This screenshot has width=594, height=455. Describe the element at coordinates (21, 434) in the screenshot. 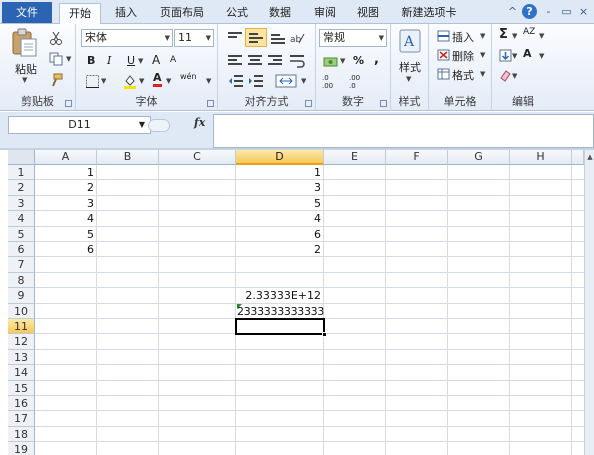

I see `row-header-18: 18` at that location.